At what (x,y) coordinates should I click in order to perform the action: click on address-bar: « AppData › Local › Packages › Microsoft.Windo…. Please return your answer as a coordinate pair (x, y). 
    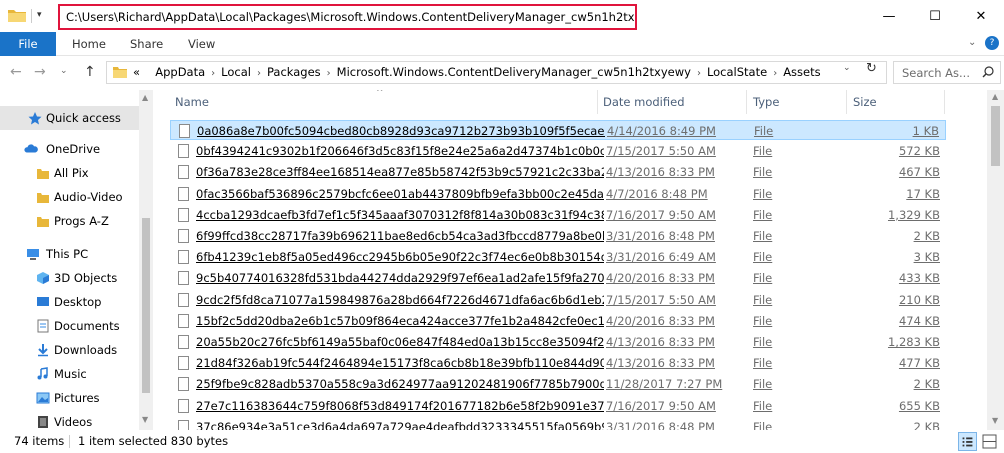
    Looking at the image, I should click on (496, 72).